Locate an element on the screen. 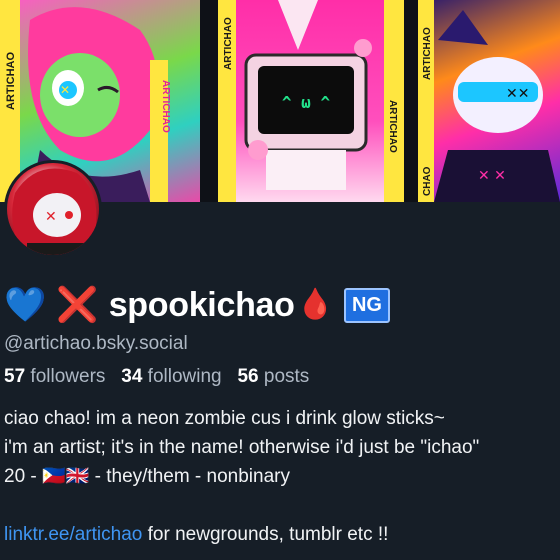 Image resolution: width=560 pixels, height=560 pixels. avatar: ✕ is located at coordinates (53, 209).